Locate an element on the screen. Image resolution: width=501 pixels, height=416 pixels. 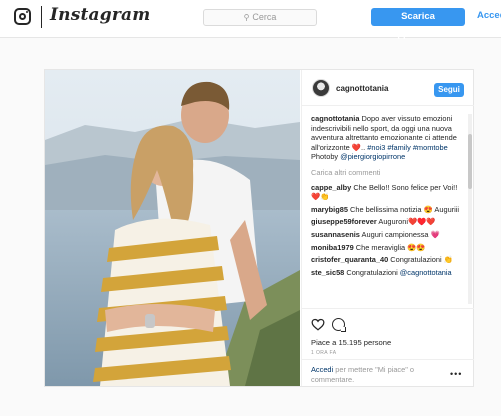
avatar is located at coordinates (321, 88).